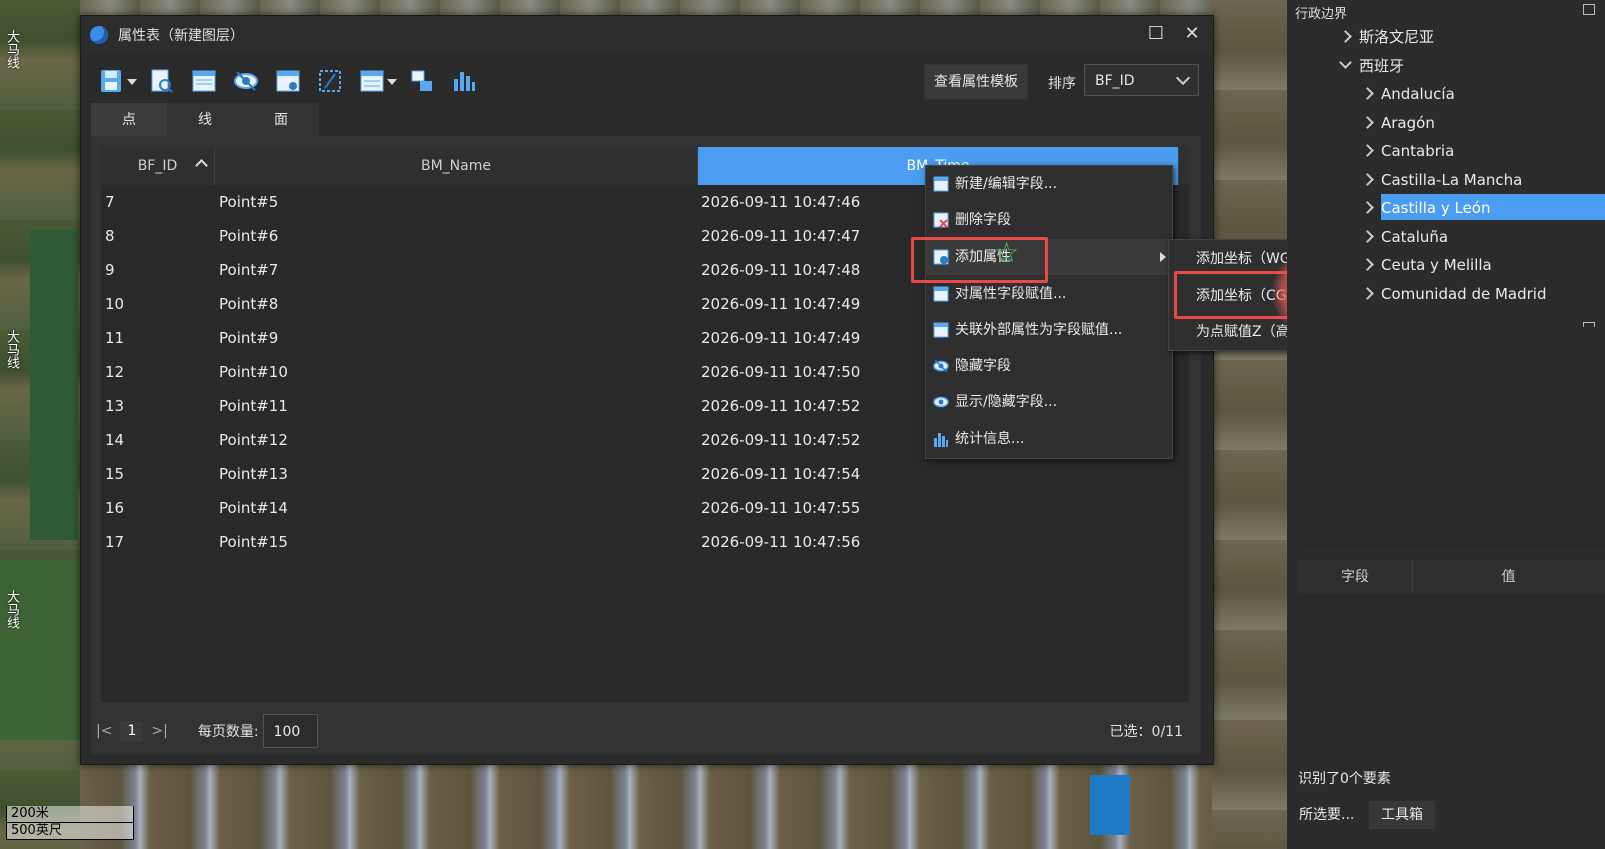 This screenshot has width=1605, height=849. What do you see at coordinates (1418, 94) in the screenshot?
I see `tree-item: Andalucía` at bounding box center [1418, 94].